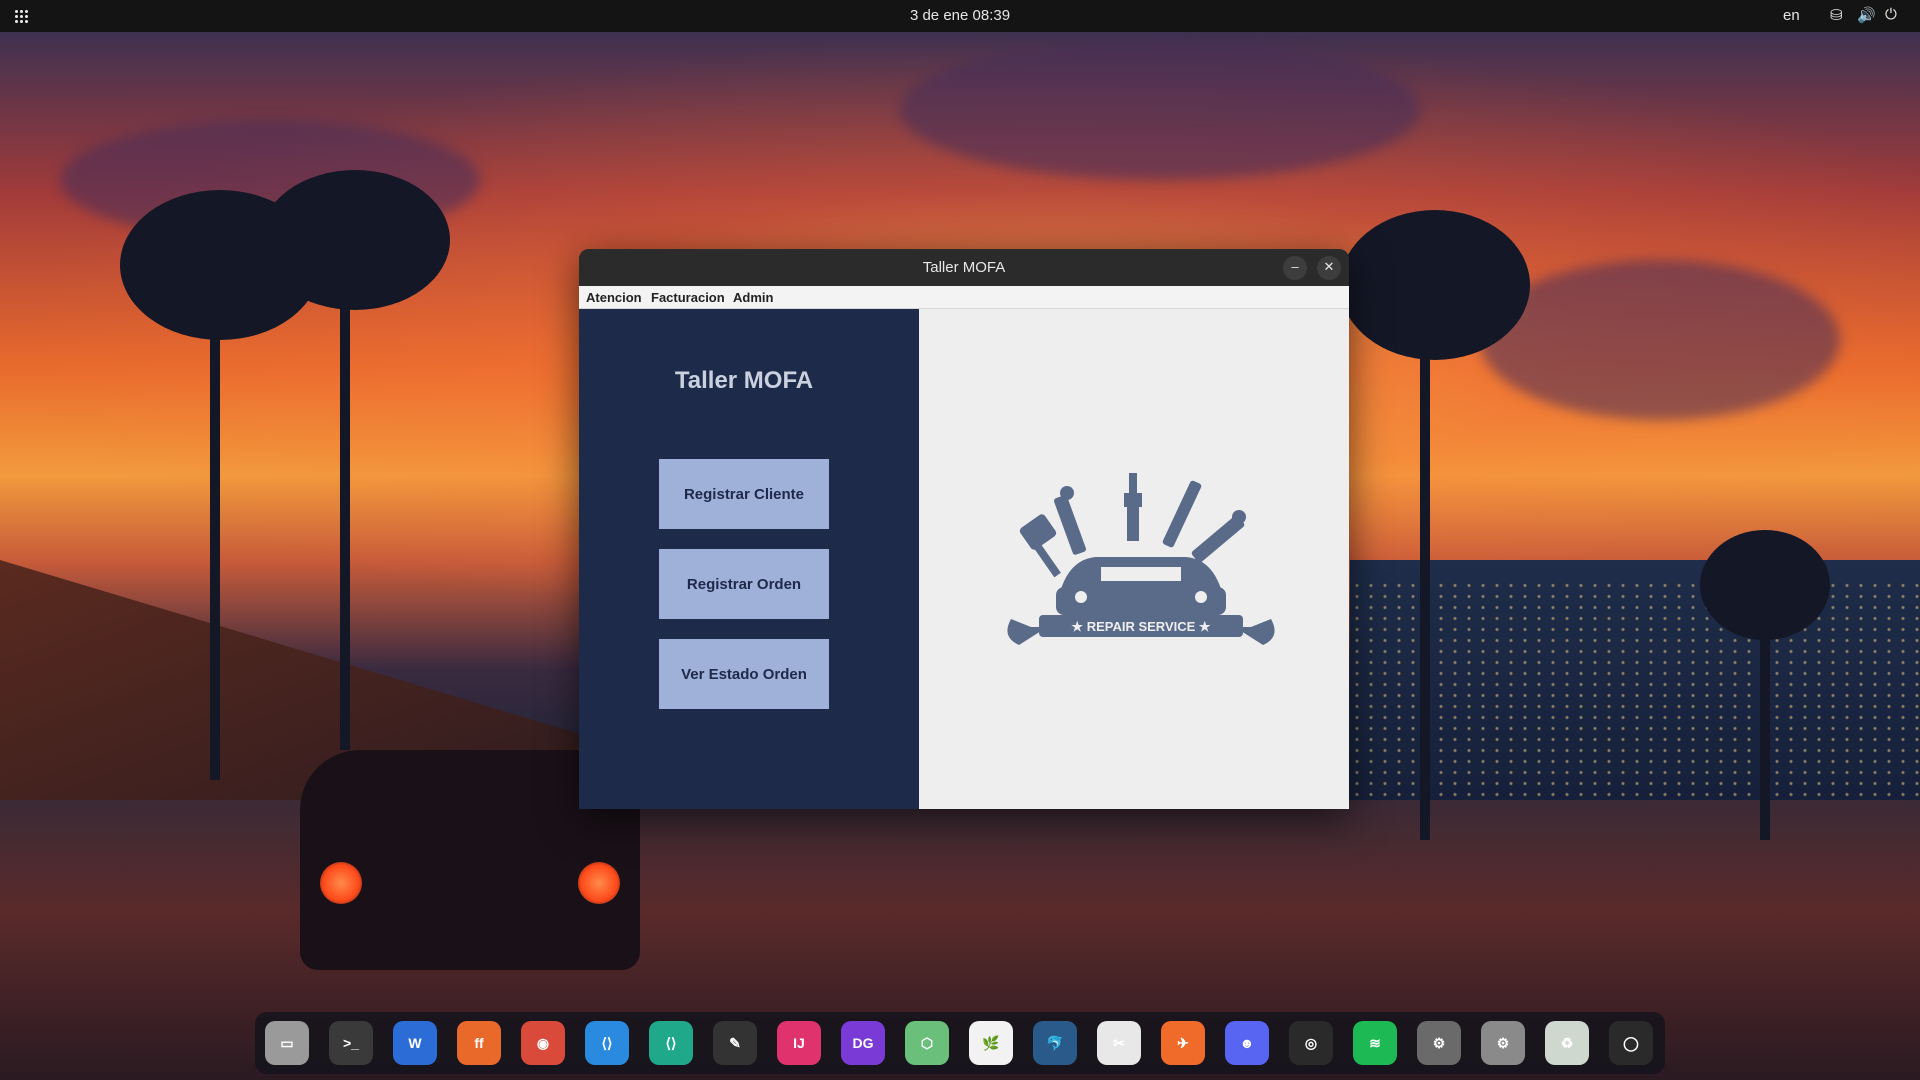 The height and width of the screenshot is (1080, 1920). I want to click on registrar-cliente-button: Registrar Cliente, so click(744, 494).